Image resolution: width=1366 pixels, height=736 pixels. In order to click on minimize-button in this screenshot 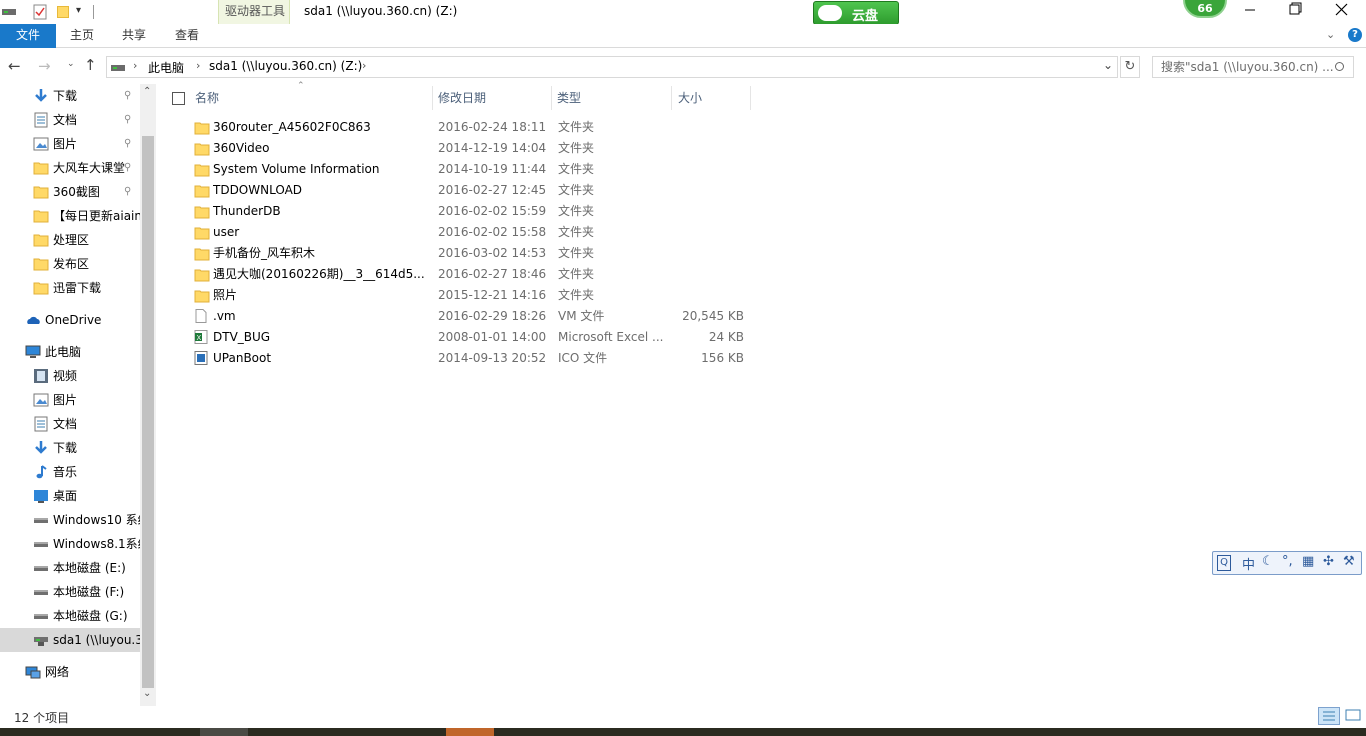, I will do `click(1250, 12)`.